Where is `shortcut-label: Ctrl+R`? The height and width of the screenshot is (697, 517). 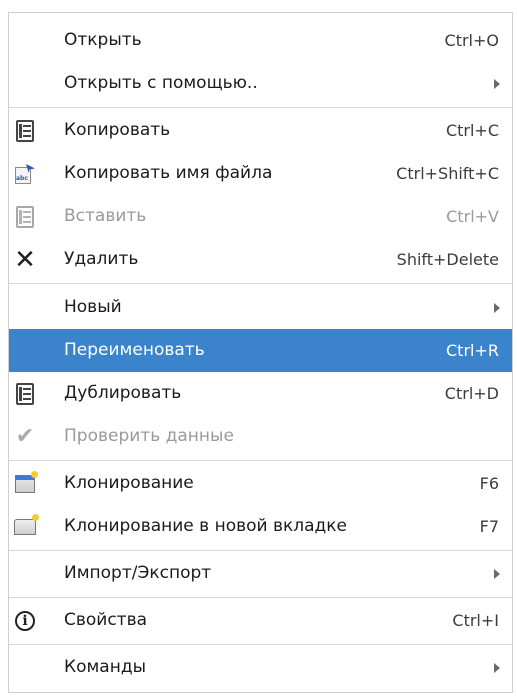 shortcut-label: Ctrl+R is located at coordinates (472, 350).